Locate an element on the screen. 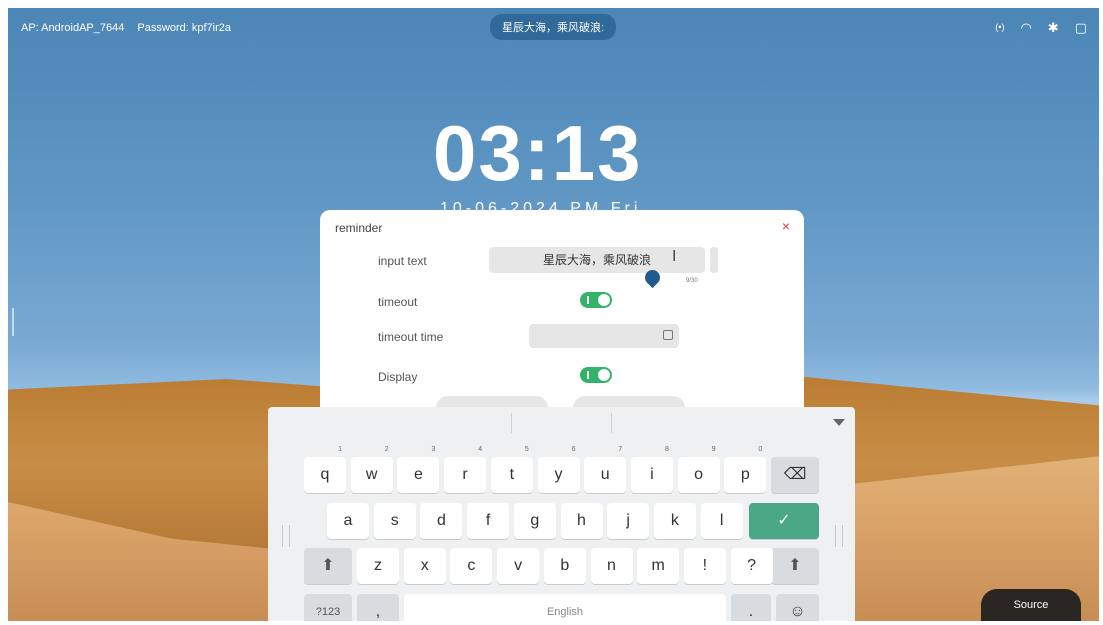 The image size is (1103, 625). key-?: ? is located at coordinates (751, 566).